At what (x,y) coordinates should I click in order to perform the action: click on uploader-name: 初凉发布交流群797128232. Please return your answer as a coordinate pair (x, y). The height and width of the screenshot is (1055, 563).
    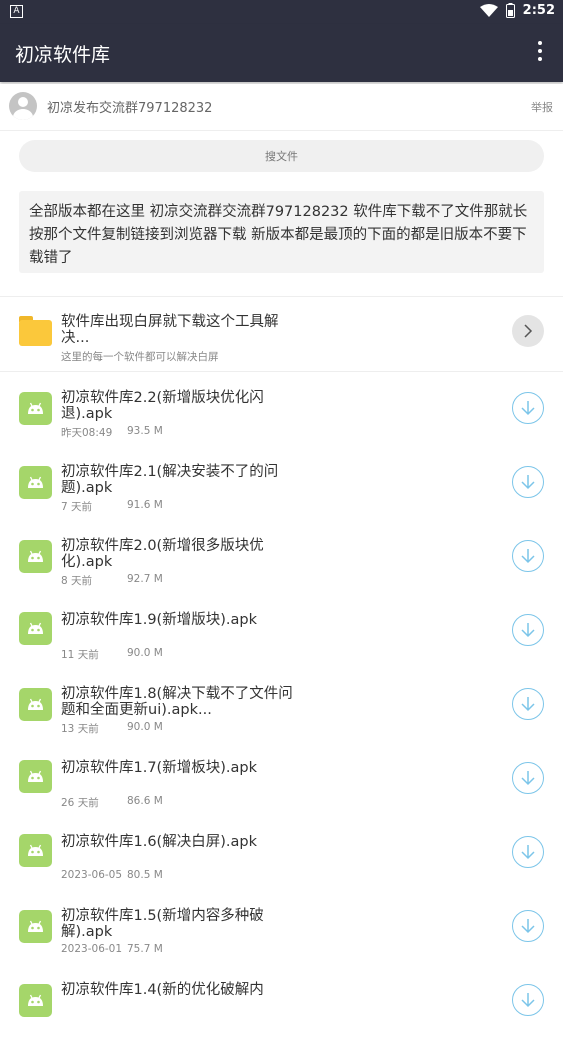
    Looking at the image, I should click on (129, 106).